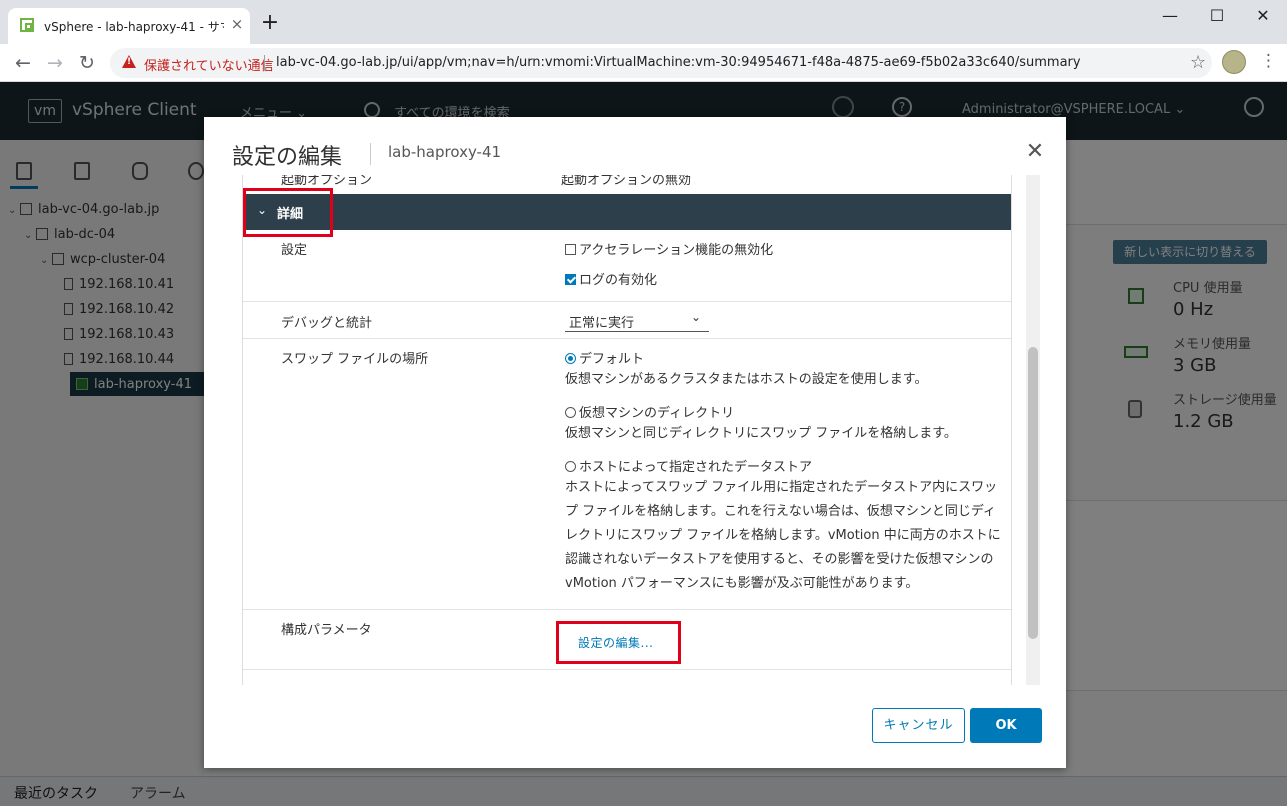  I want to click on reload-button: ↻, so click(87, 63).